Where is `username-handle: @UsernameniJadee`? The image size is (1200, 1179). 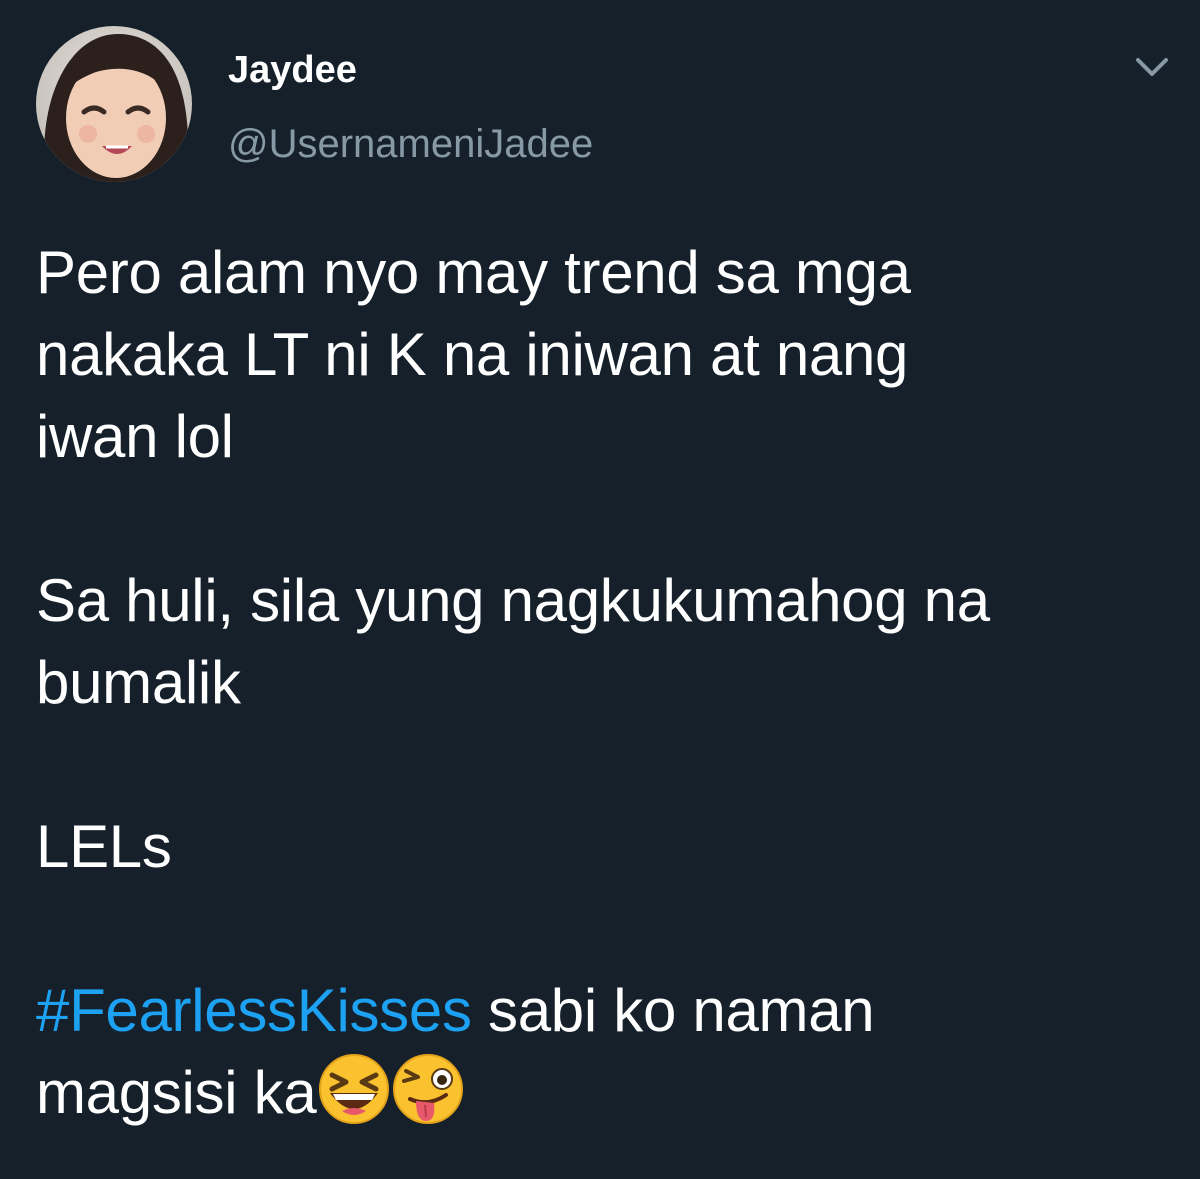
username-handle: @UsernameniJadee is located at coordinates (410, 144).